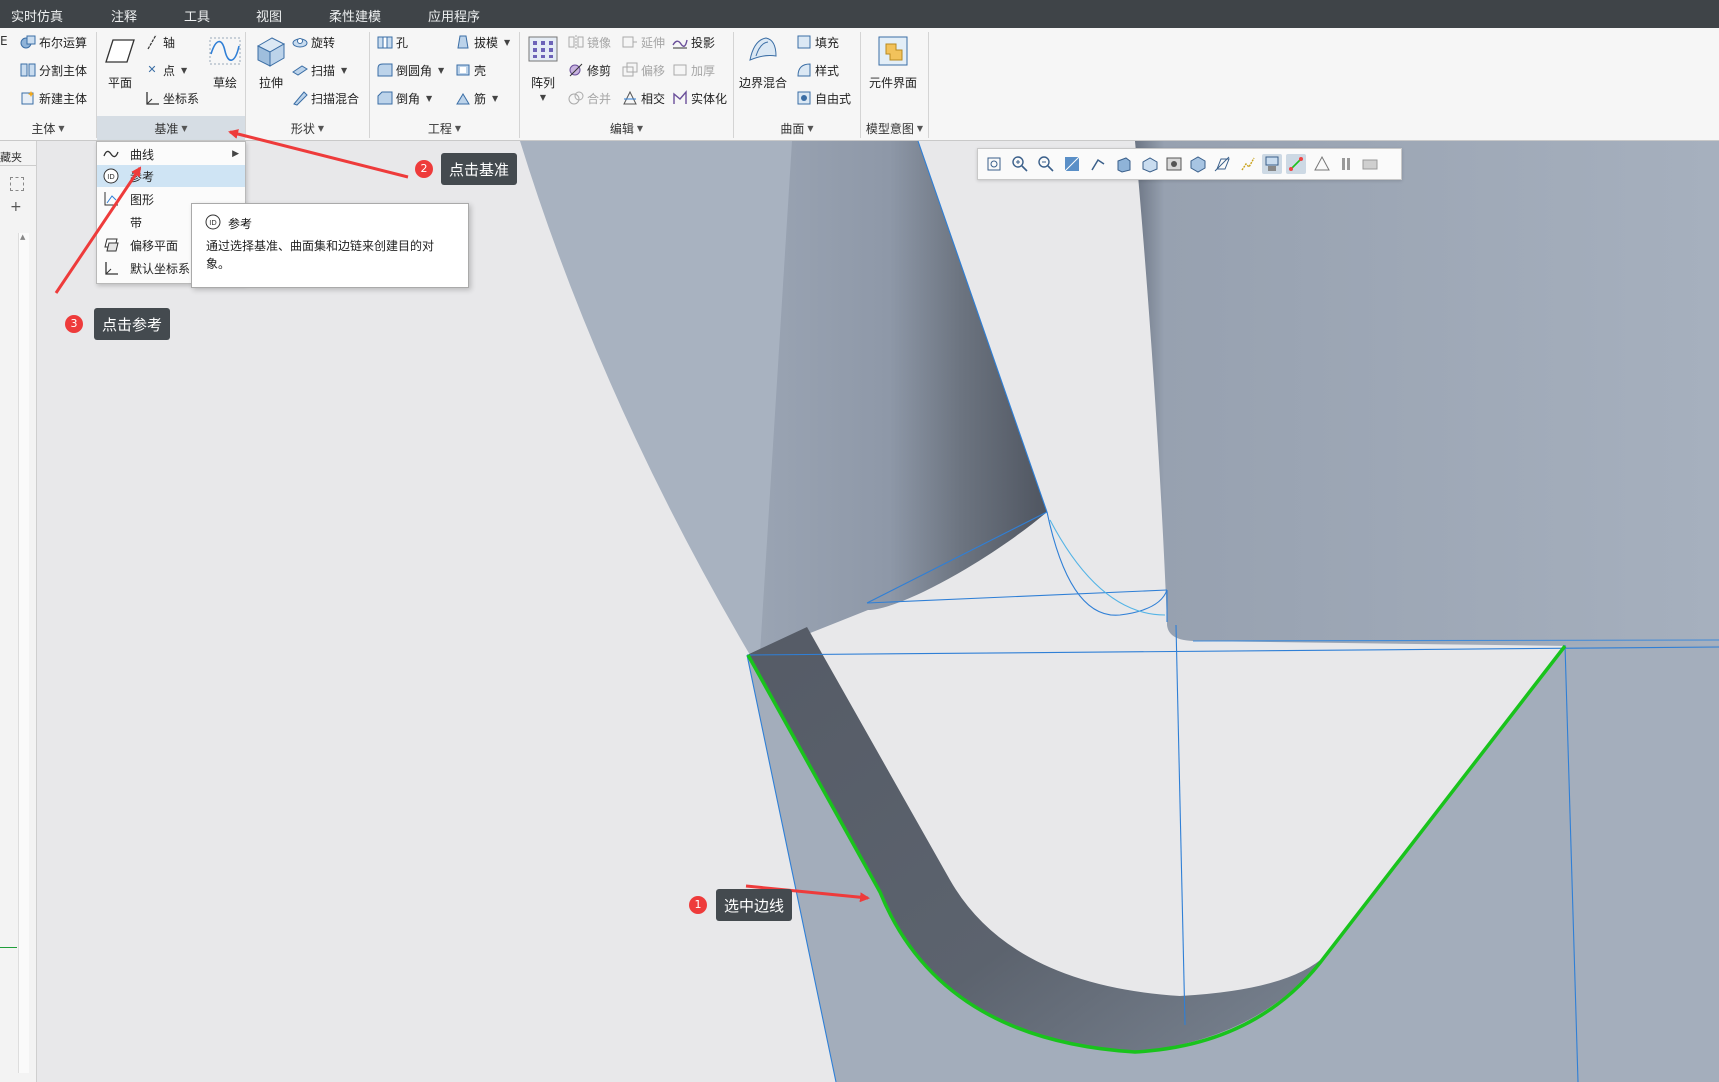  I want to click on mirror-button: 镜像, so click(589, 42).